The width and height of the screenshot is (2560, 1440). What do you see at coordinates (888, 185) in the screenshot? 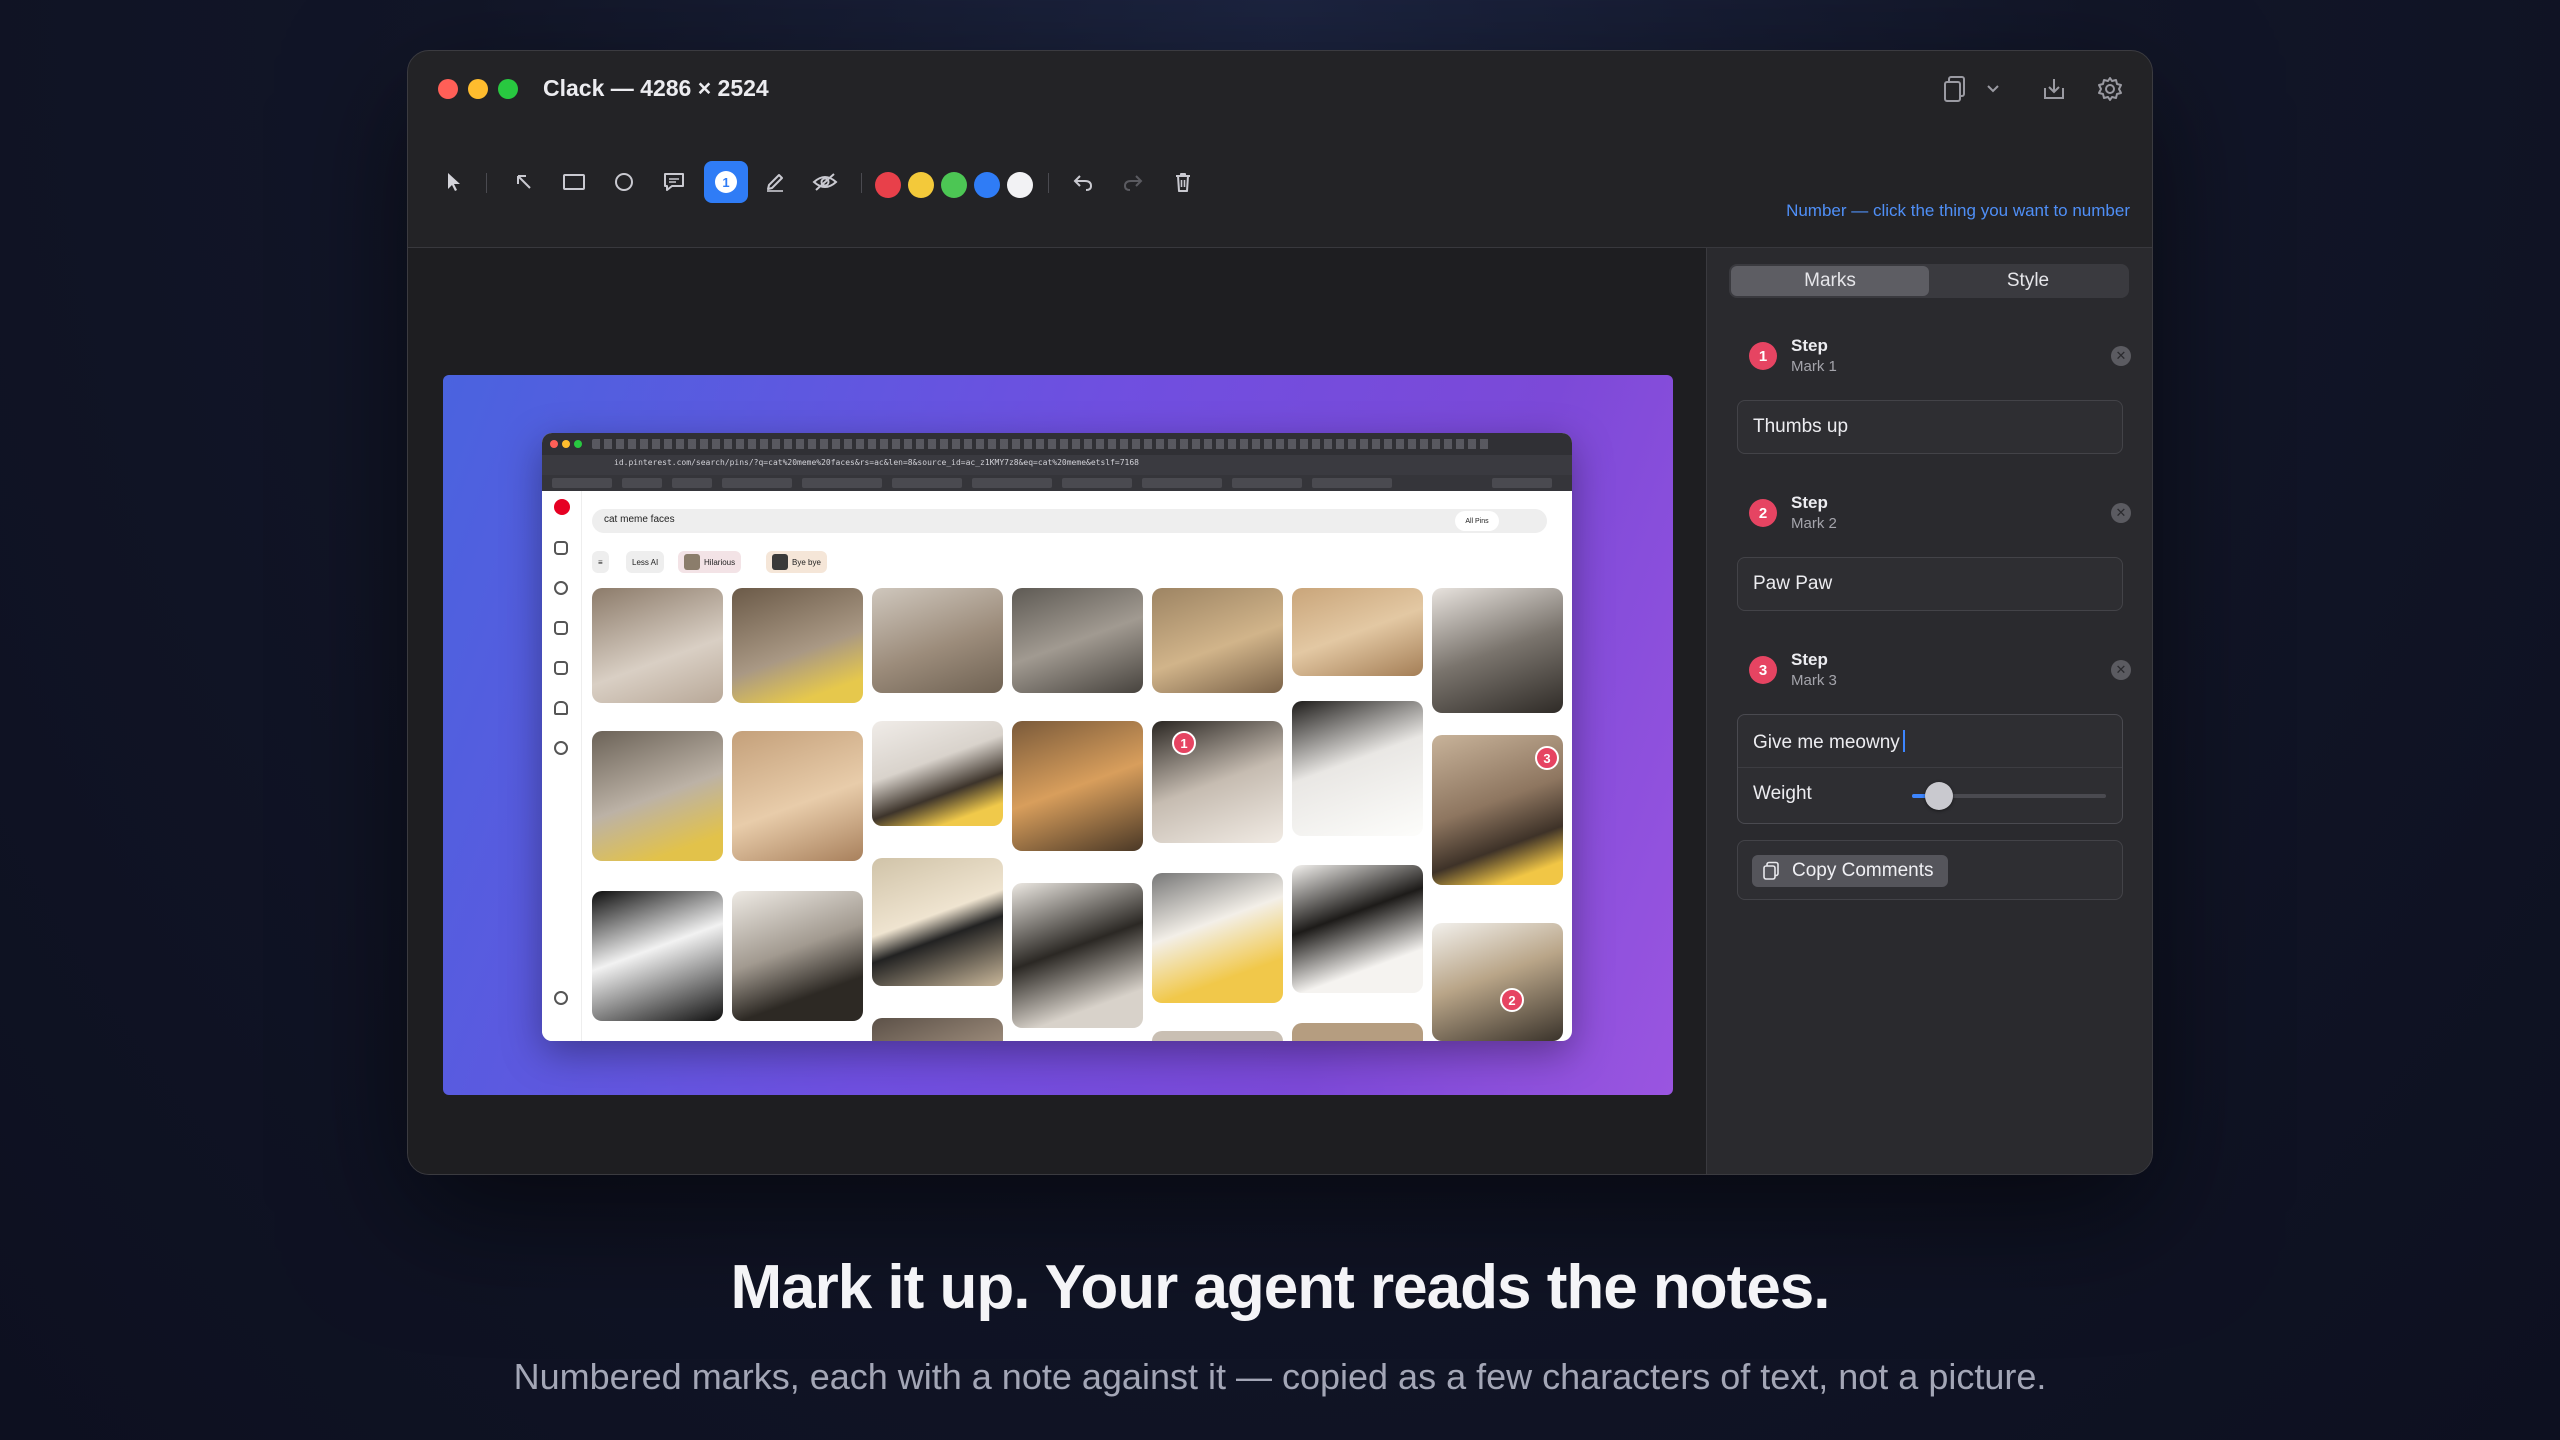
I see `color-swatch-red` at bounding box center [888, 185].